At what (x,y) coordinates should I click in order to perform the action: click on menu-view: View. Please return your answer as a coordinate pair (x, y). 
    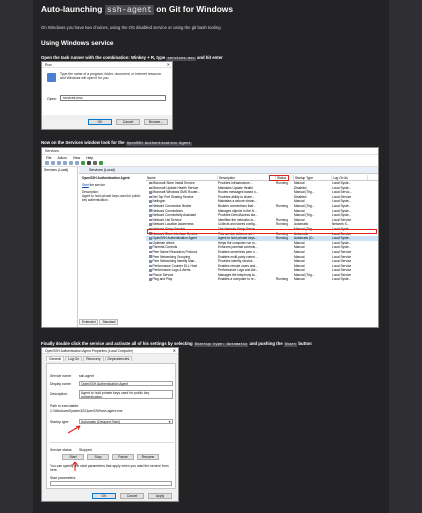
    Looking at the image, I should click on (76, 158).